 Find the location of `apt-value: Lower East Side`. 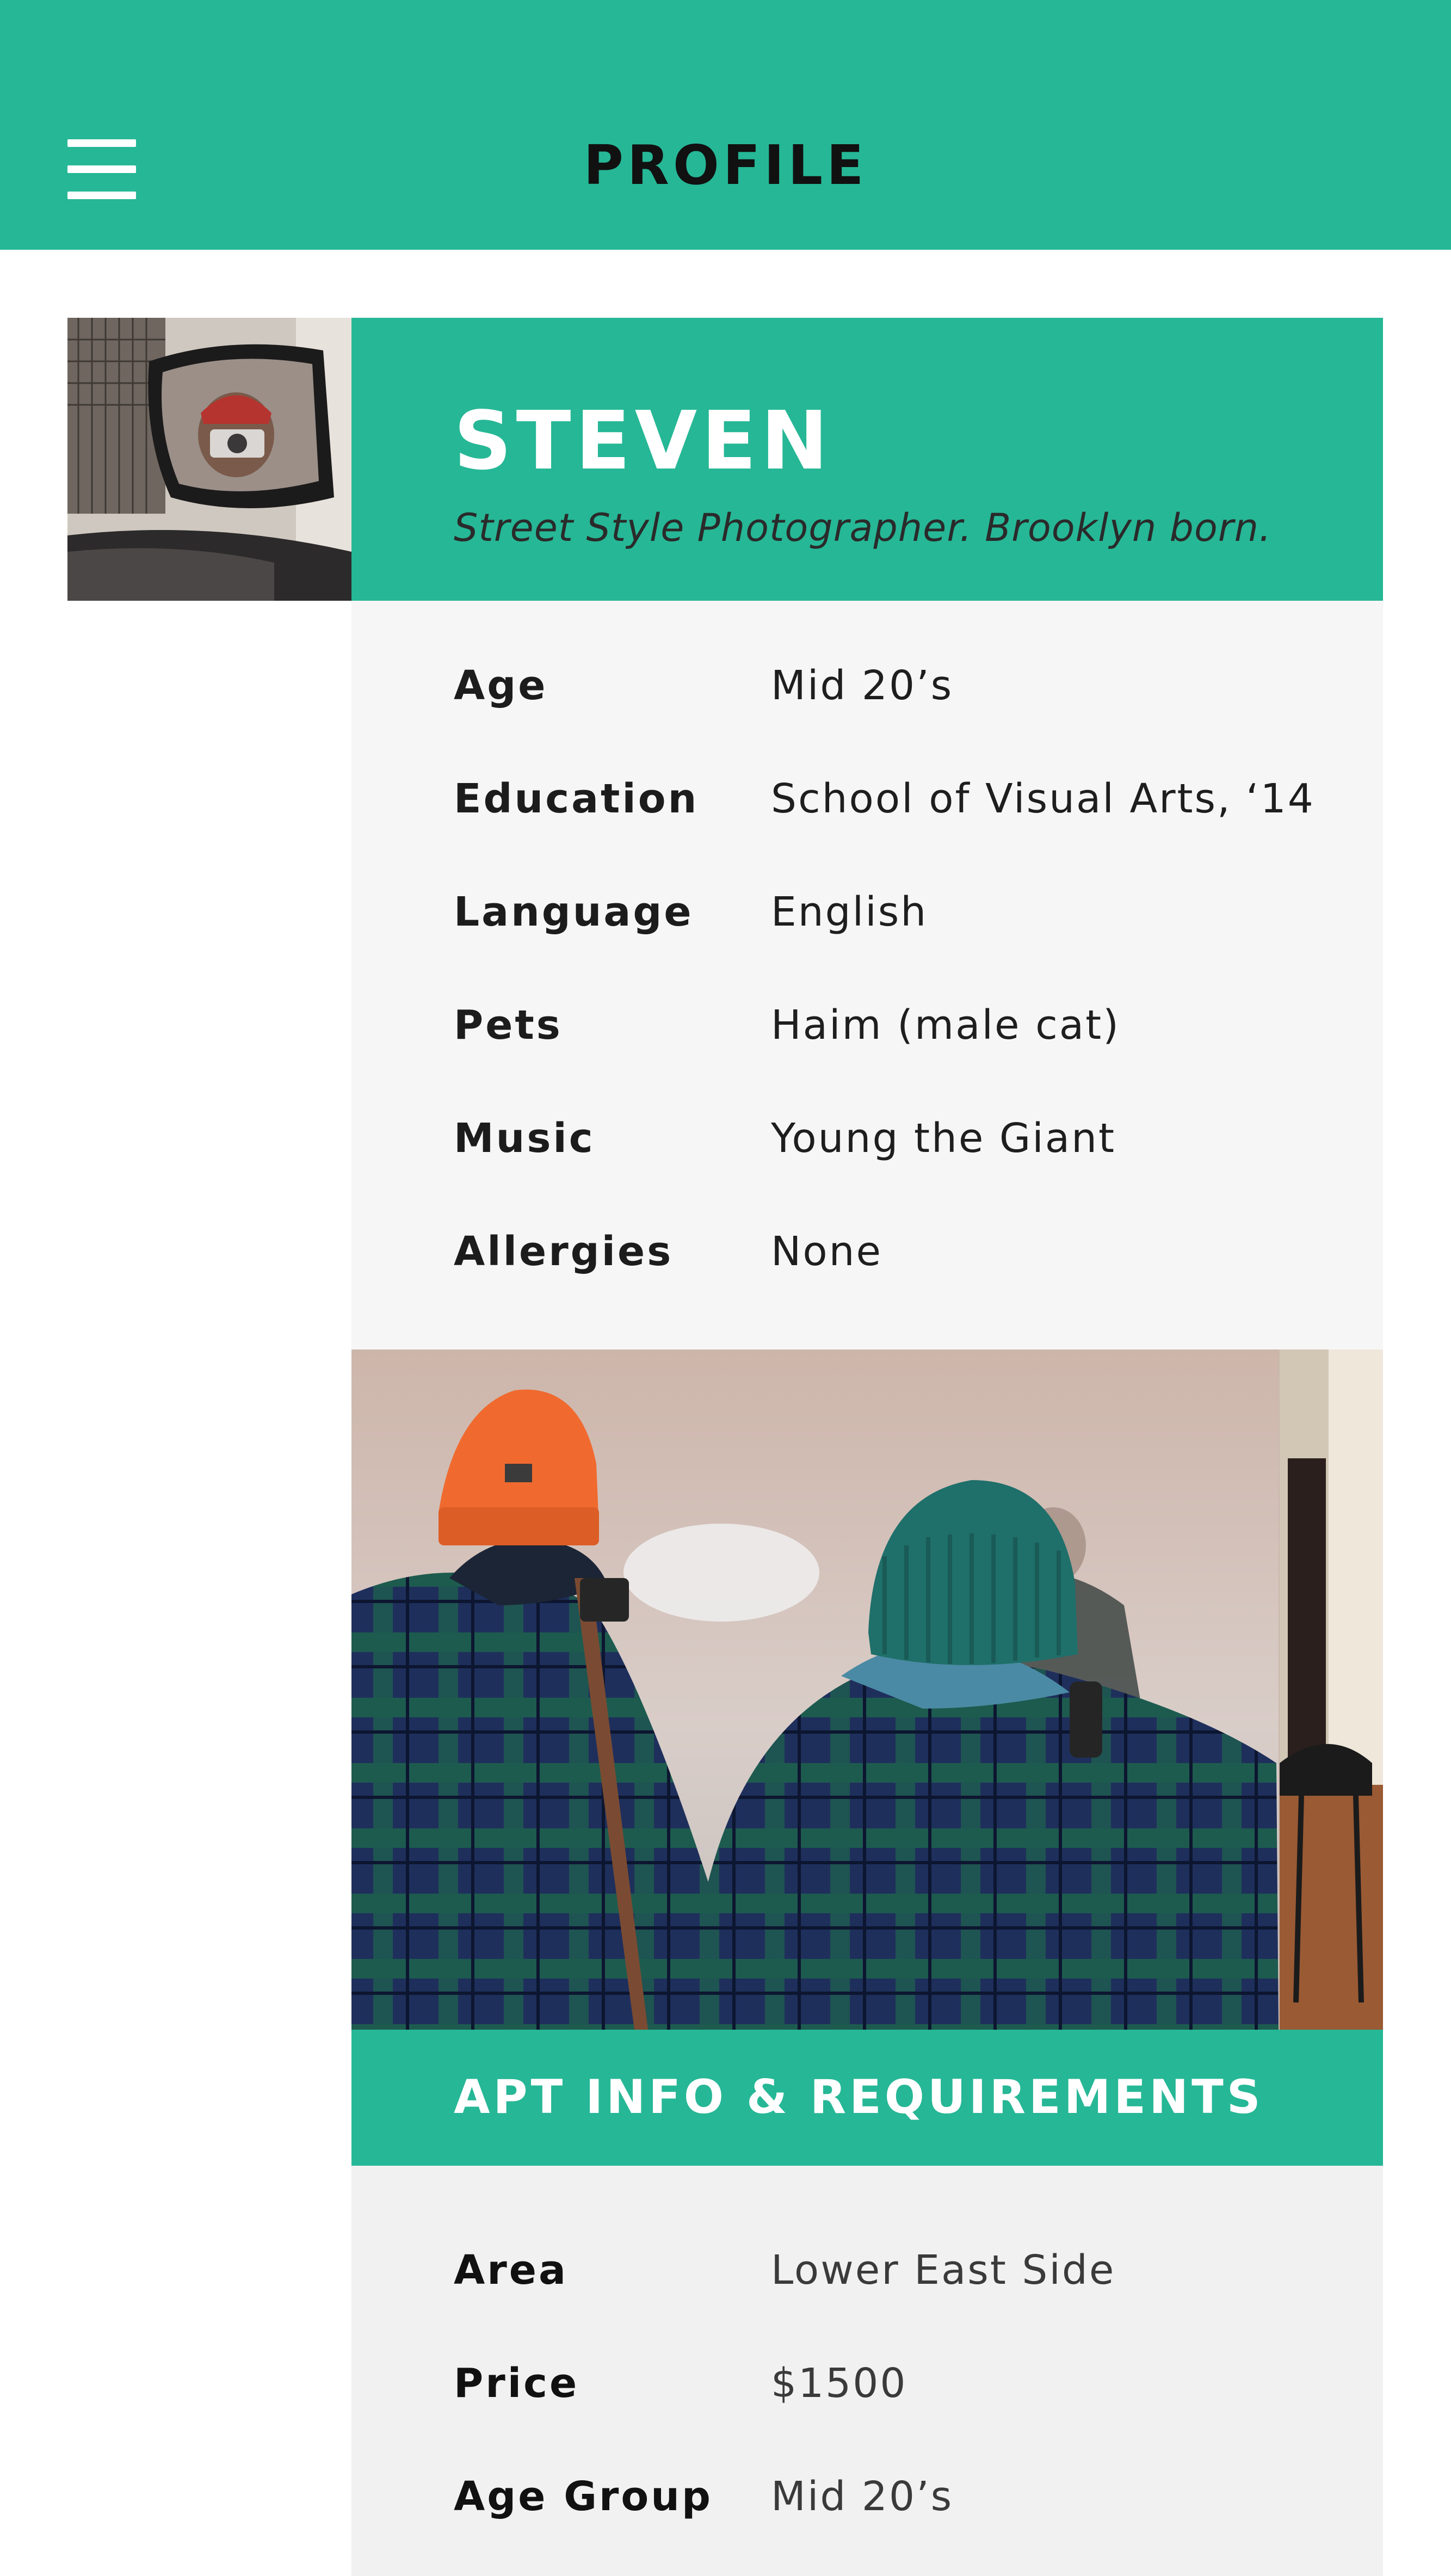

apt-value: Lower East Side is located at coordinates (943, 2270).